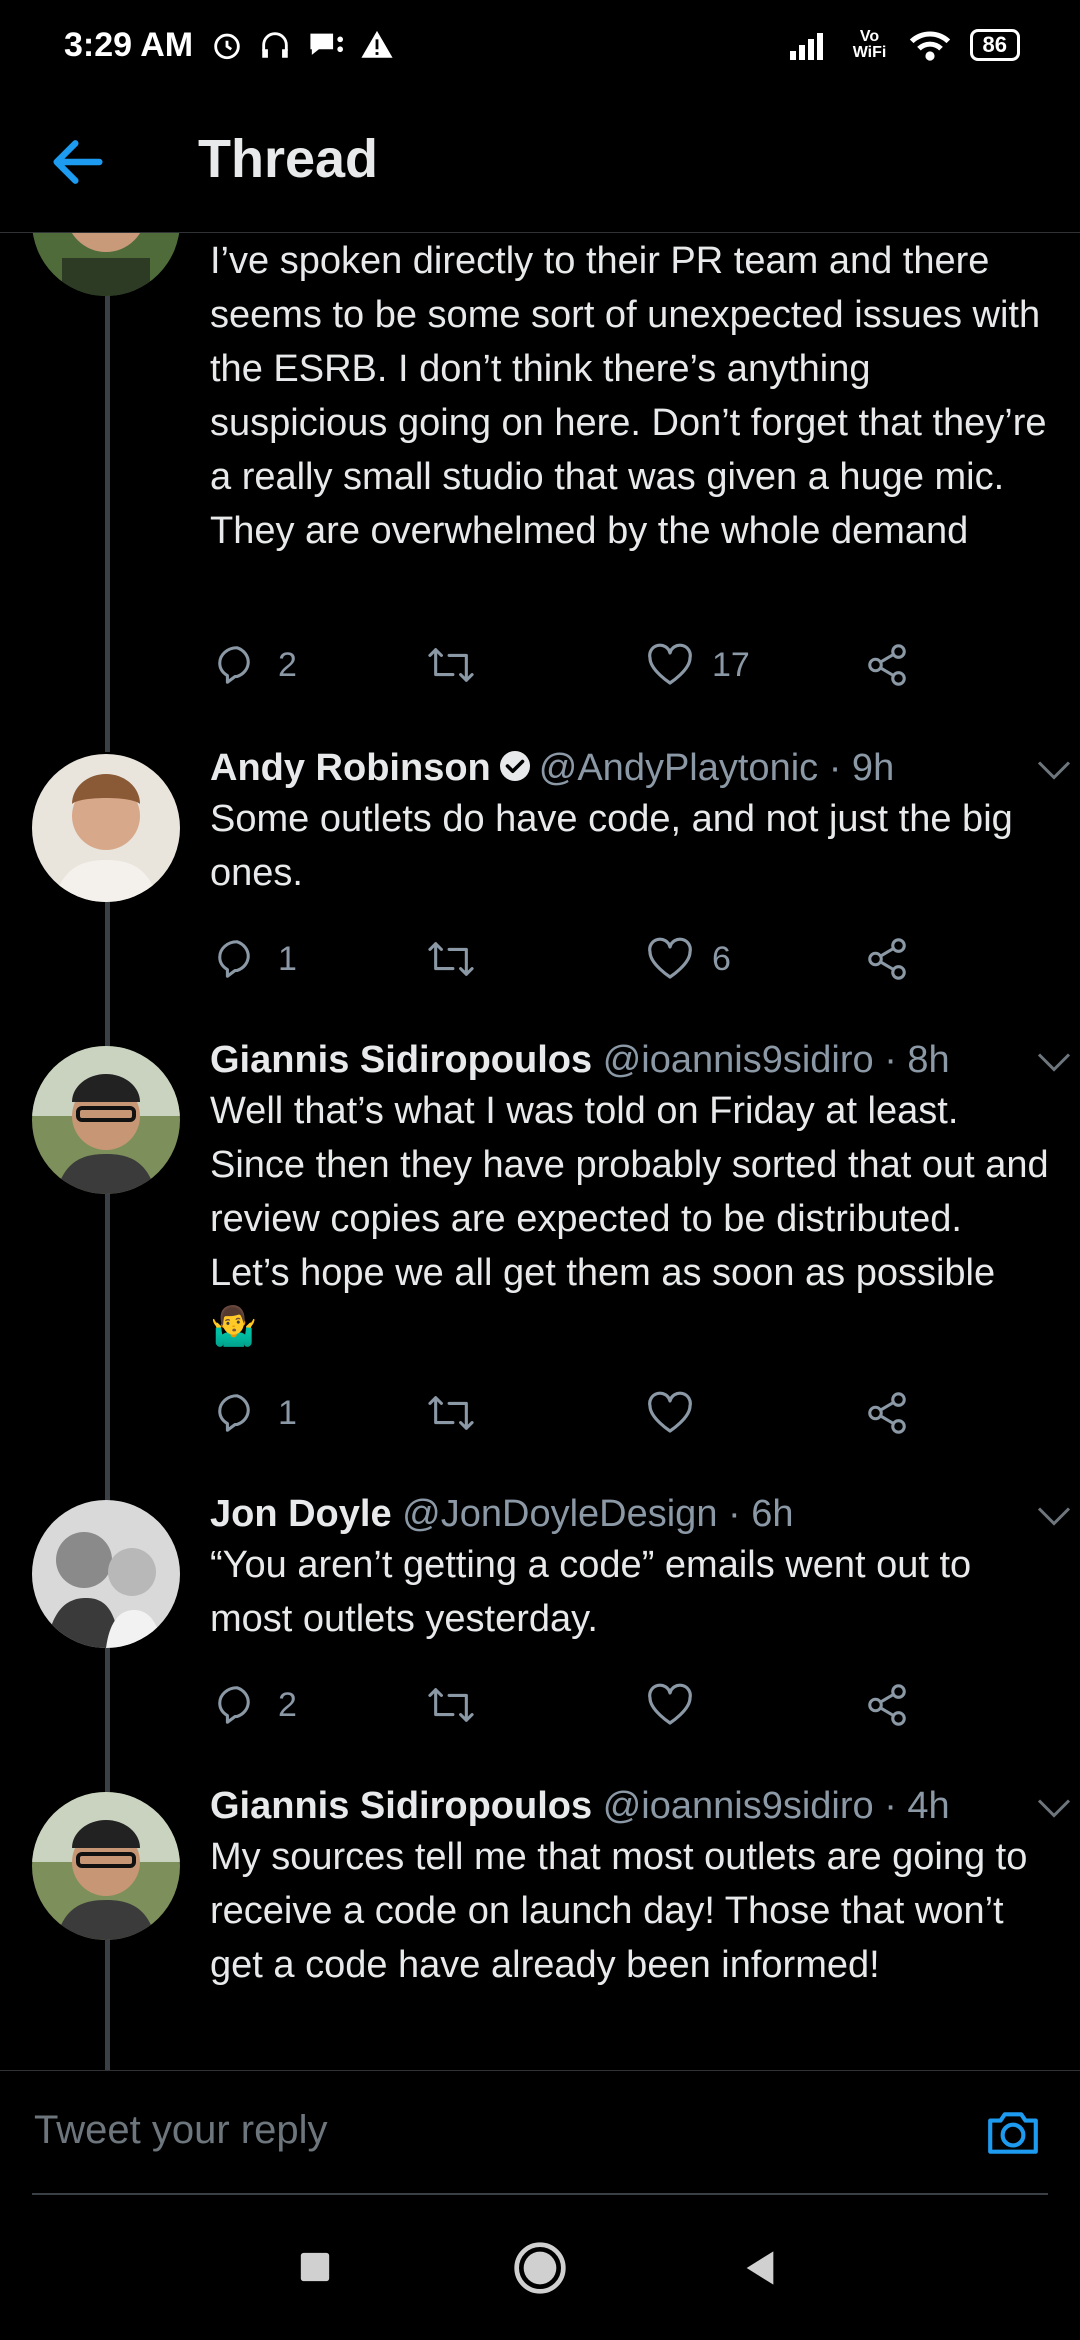 The height and width of the screenshot is (2340, 1080). Describe the element at coordinates (620, 964) in the screenshot. I see `tweet-actions: 1 6` at that location.